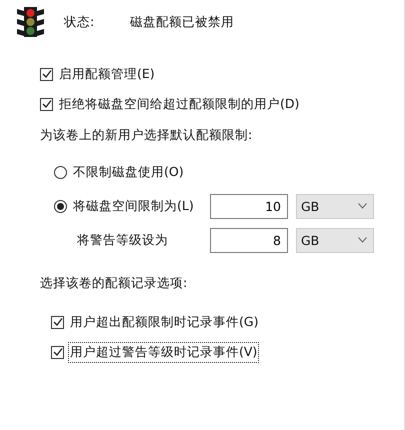  What do you see at coordinates (80, 22) in the screenshot?
I see `status-label: 状态:` at bounding box center [80, 22].